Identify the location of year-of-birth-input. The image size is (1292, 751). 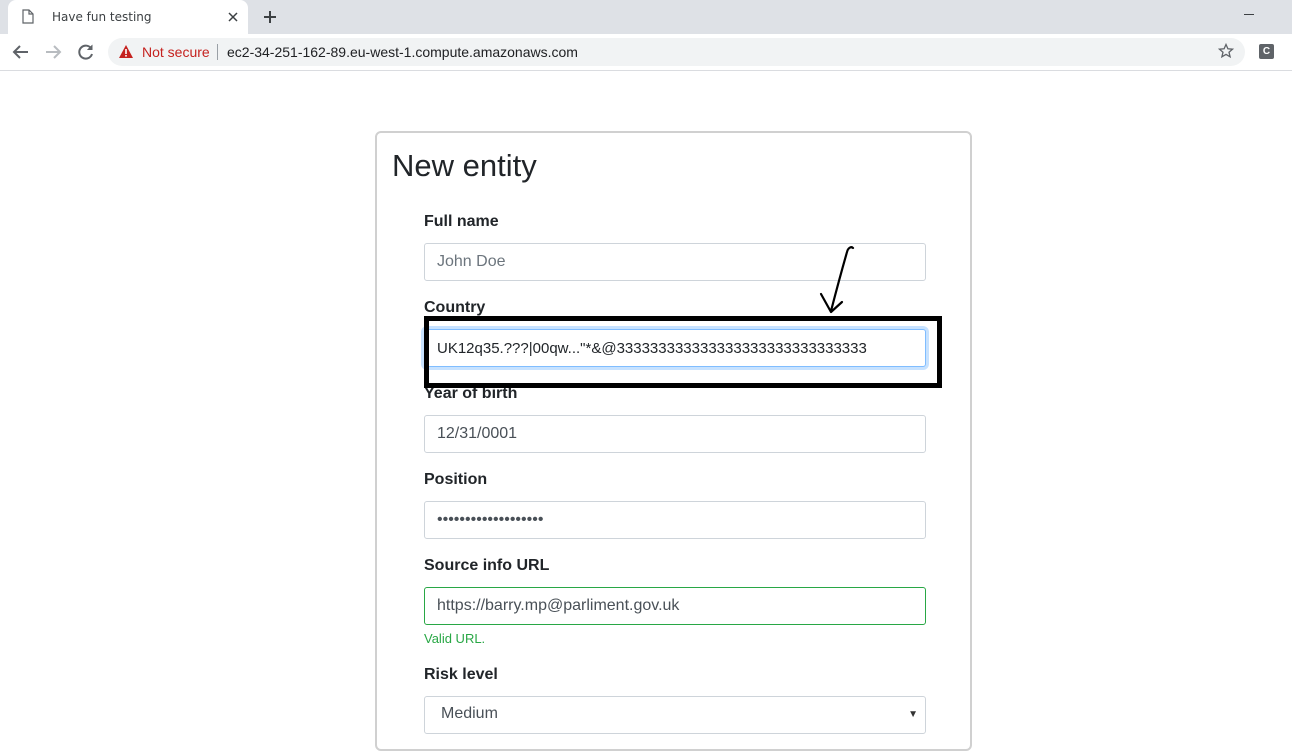
(675, 434).